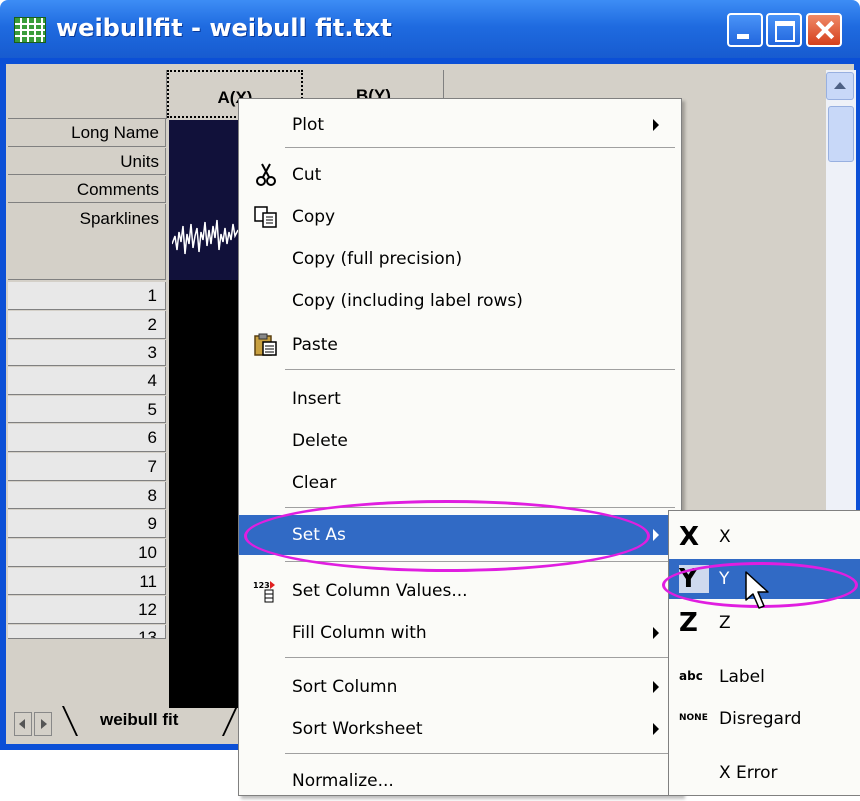 This screenshot has width=860, height=801. I want to click on label-column-icon: abc, so click(691, 676).